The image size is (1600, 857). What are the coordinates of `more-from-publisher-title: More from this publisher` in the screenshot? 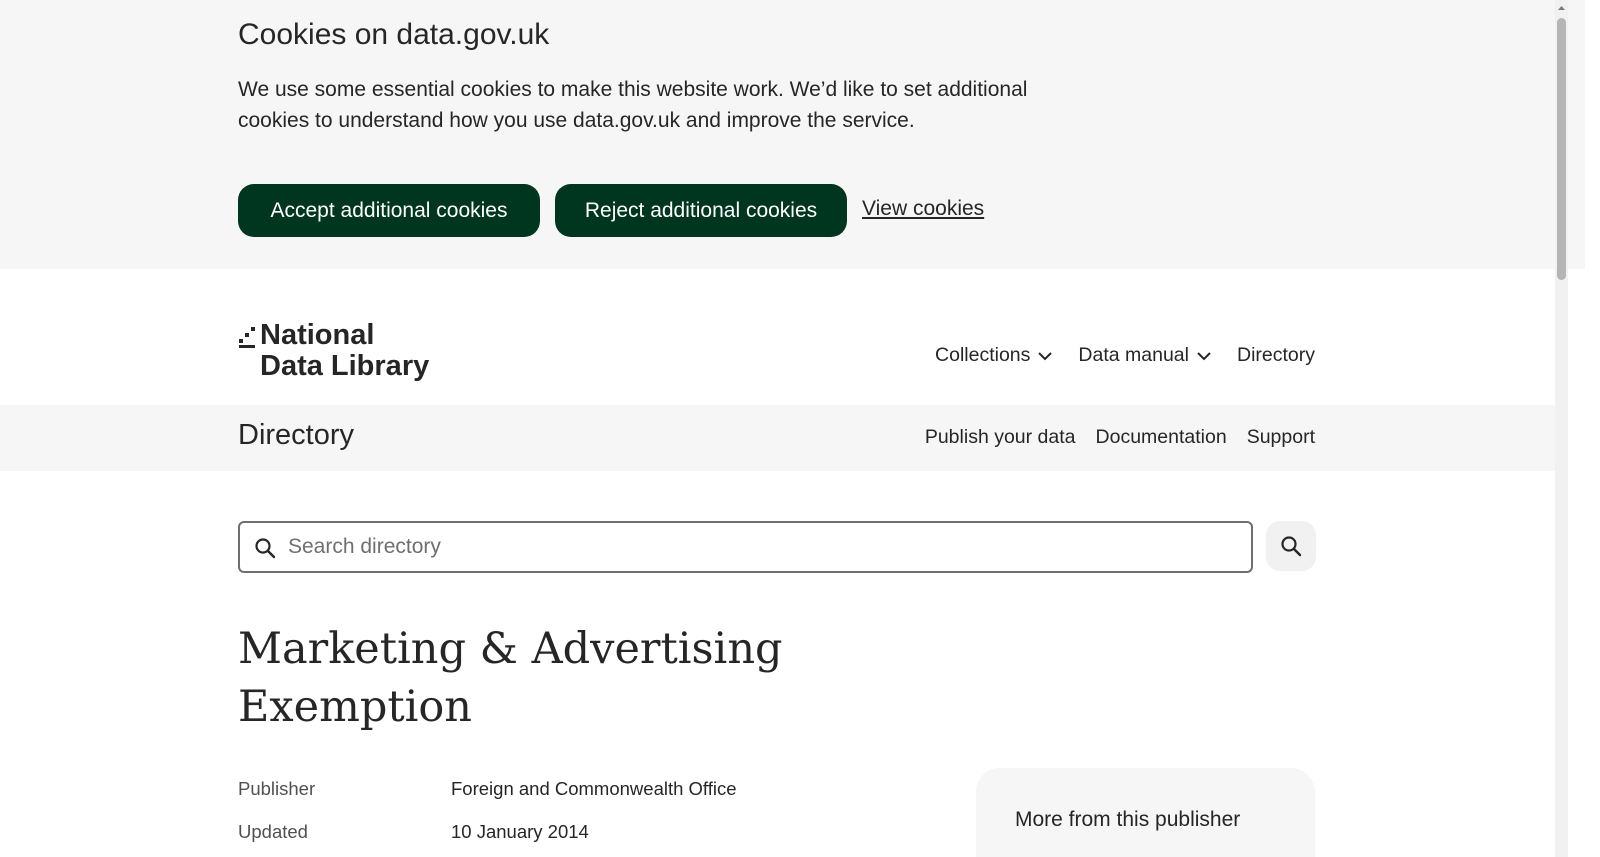 It's located at (1128, 819).